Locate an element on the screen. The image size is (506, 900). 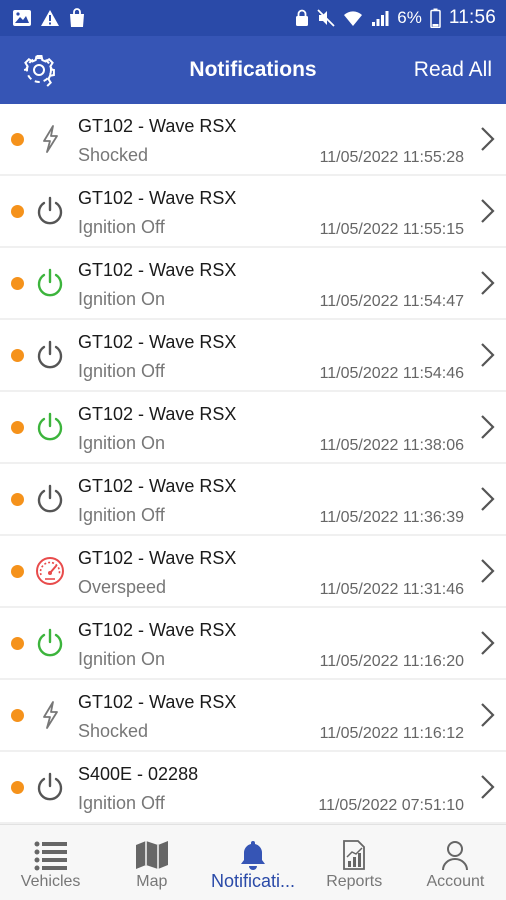
gallery-icon is located at coordinates (22, 18).